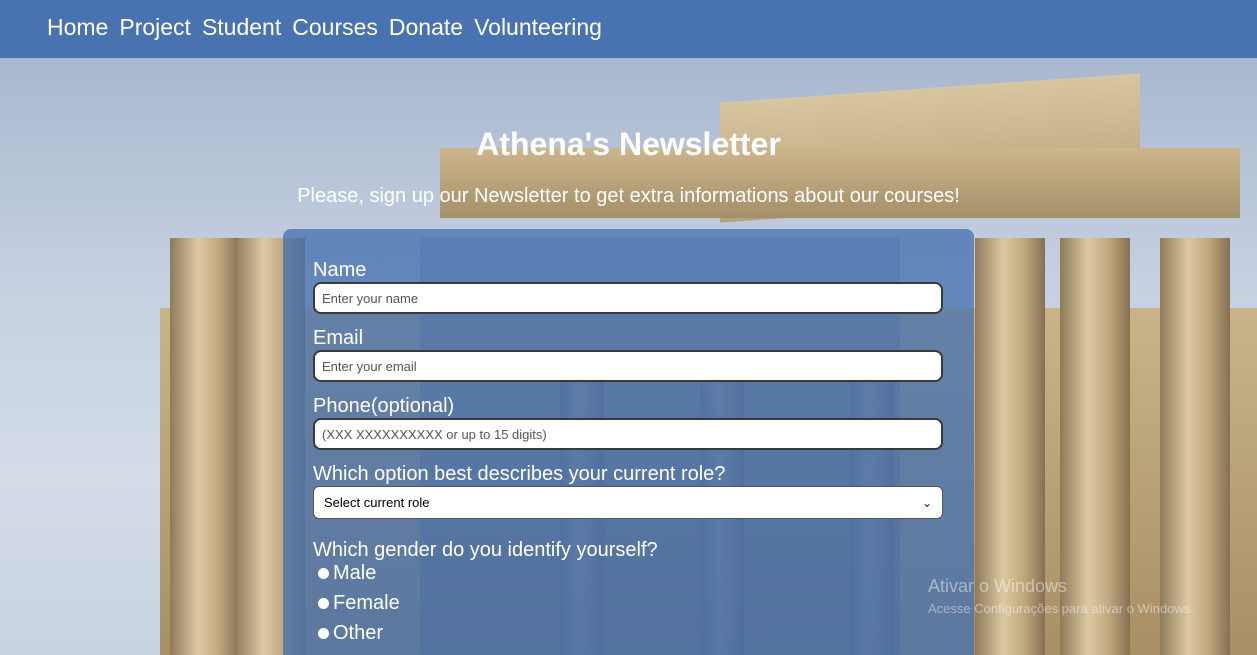 The image size is (1257, 655). What do you see at coordinates (335, 27) in the screenshot?
I see `nav-courses: Courses` at bounding box center [335, 27].